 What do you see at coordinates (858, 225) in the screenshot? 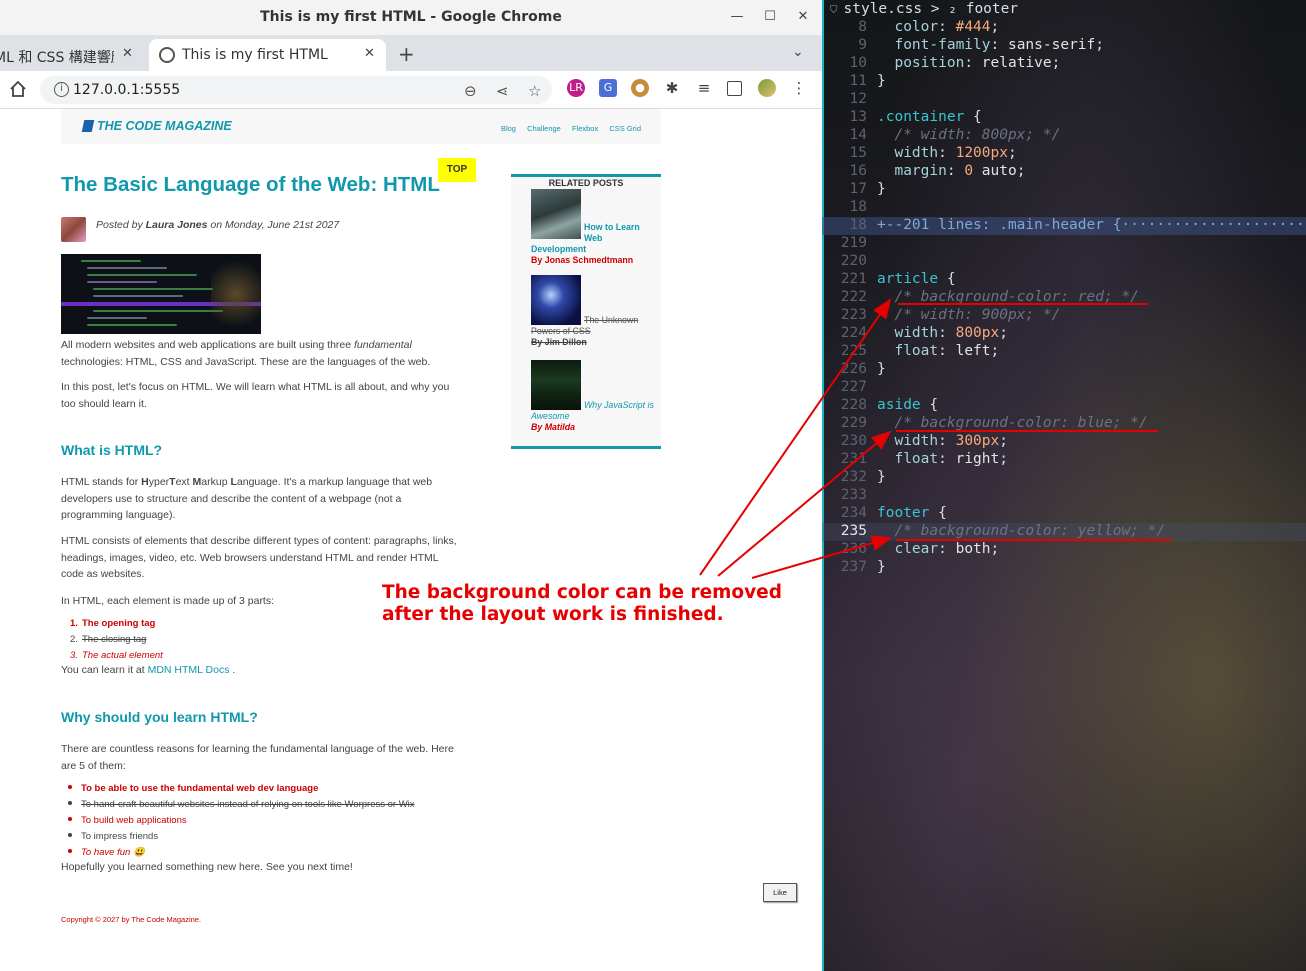
I see `line-number: 18` at bounding box center [858, 225].